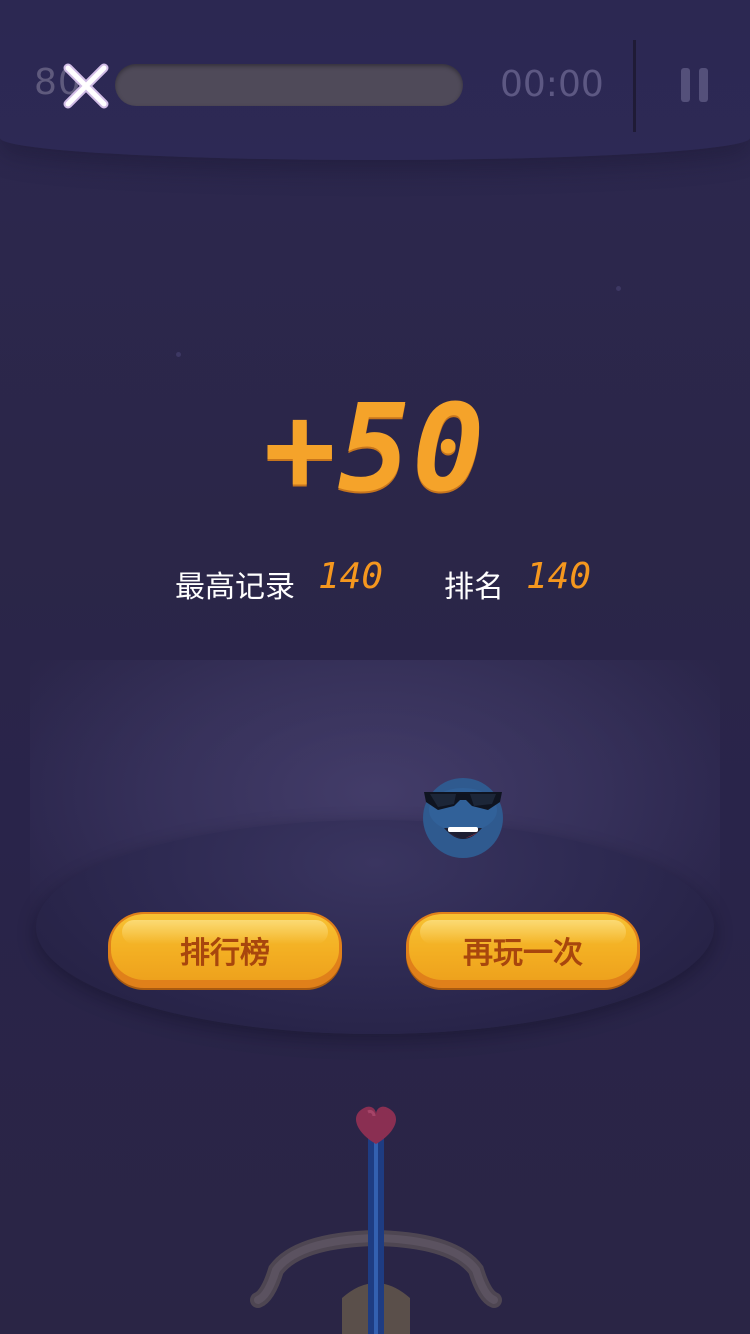  I want to click on best-record-value: 140, so click(351, 576).